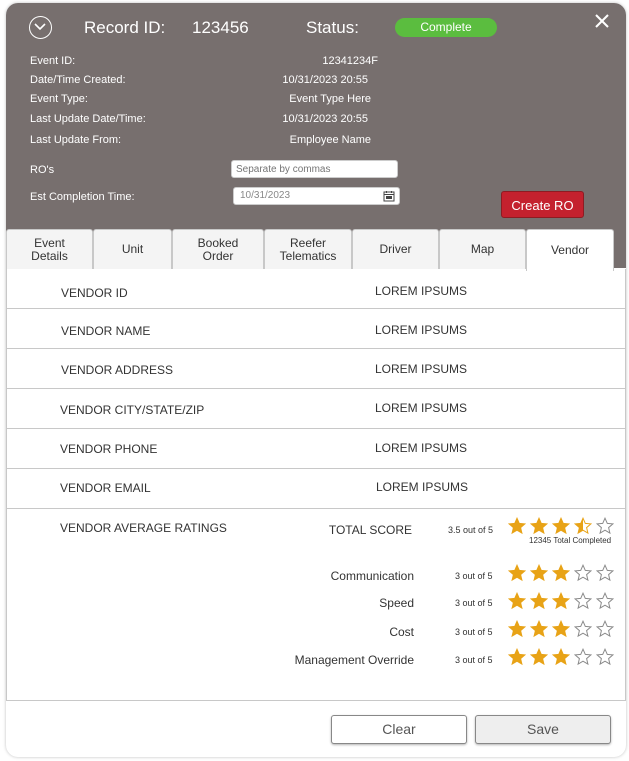 The width and height of the screenshot is (629, 761). I want to click on vendor-id-label: VENDOR ID, so click(94, 293).